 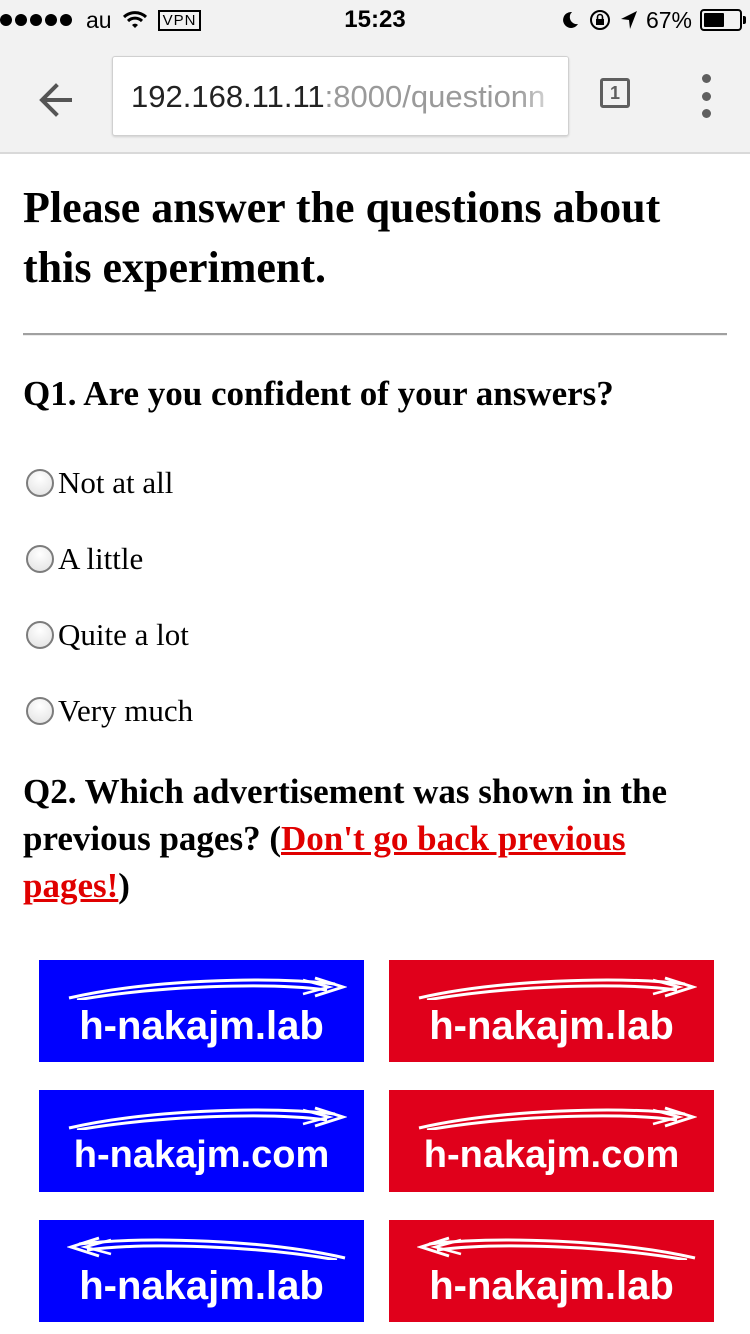 What do you see at coordinates (668, 19) in the screenshot?
I see `battery-percent: 67%` at bounding box center [668, 19].